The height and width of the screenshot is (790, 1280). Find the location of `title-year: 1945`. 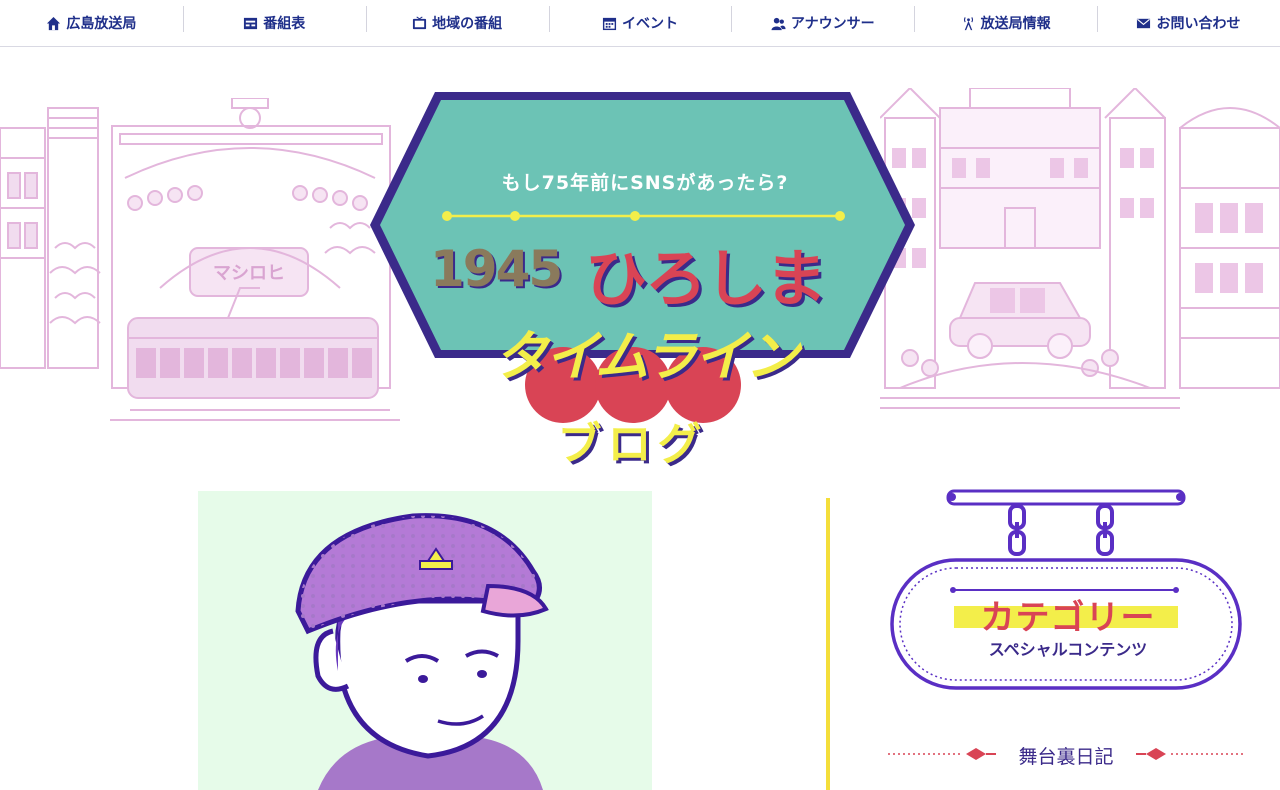

title-year: 1945 is located at coordinates (496, 269).